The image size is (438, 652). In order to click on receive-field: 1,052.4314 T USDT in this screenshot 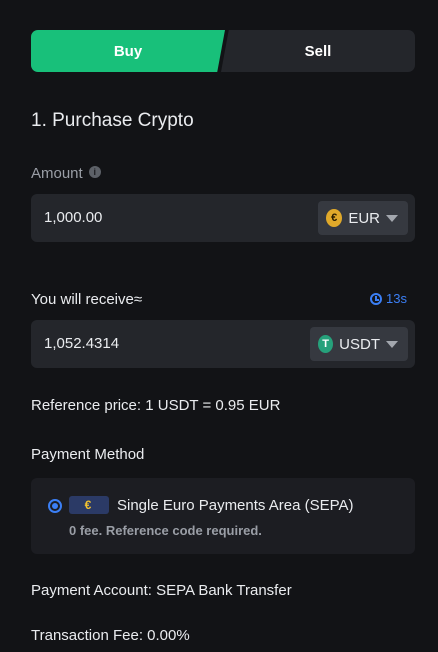, I will do `click(223, 344)`.